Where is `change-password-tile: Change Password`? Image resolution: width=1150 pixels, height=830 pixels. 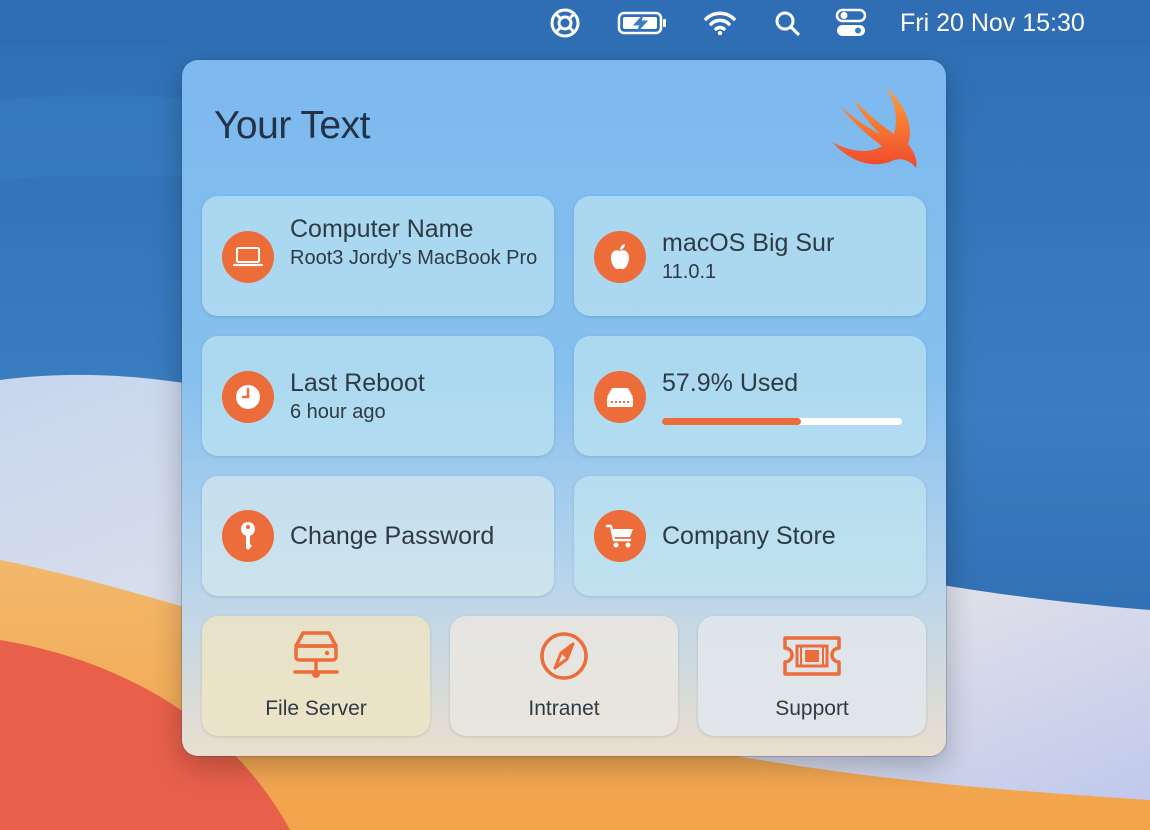
change-password-tile: Change Password is located at coordinates (378, 536).